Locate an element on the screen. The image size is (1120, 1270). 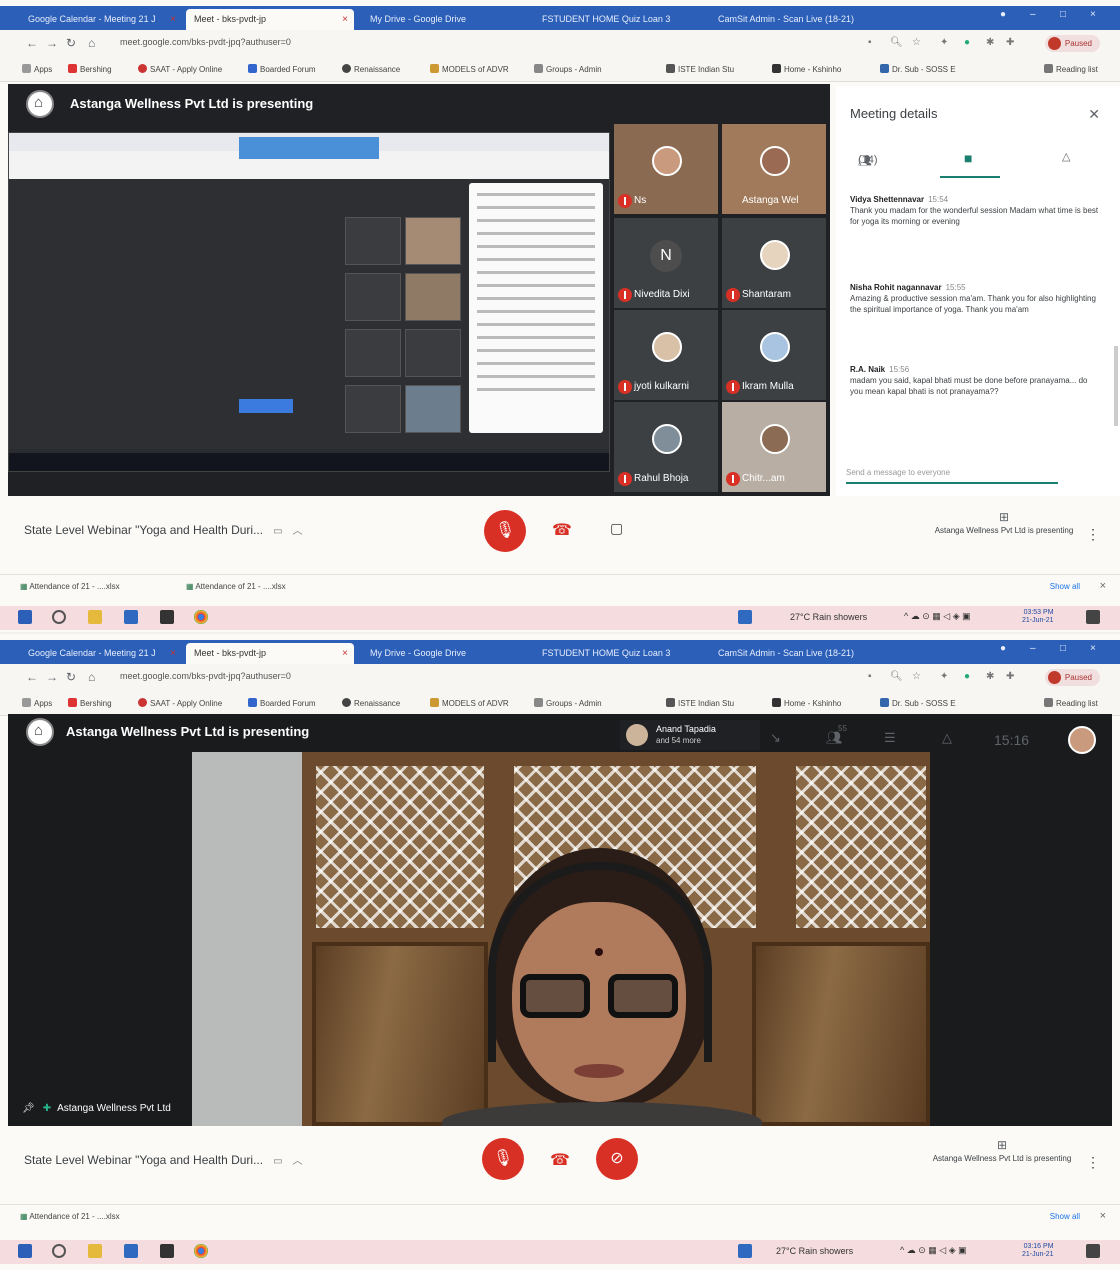
info-icon: ↘ is located at coordinates (775, 738).